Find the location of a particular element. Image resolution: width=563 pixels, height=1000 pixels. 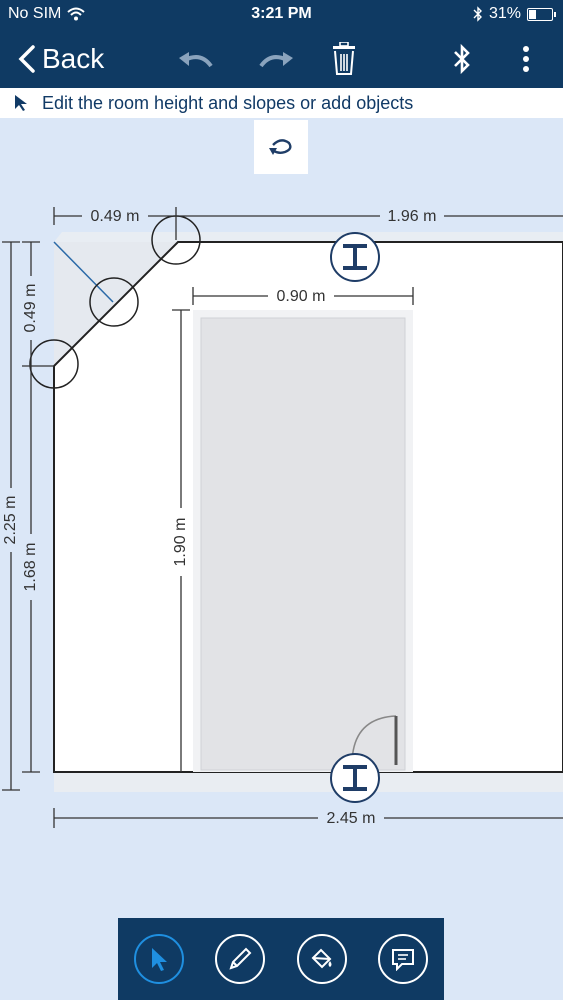

delete-button is located at coordinates (344, 59).